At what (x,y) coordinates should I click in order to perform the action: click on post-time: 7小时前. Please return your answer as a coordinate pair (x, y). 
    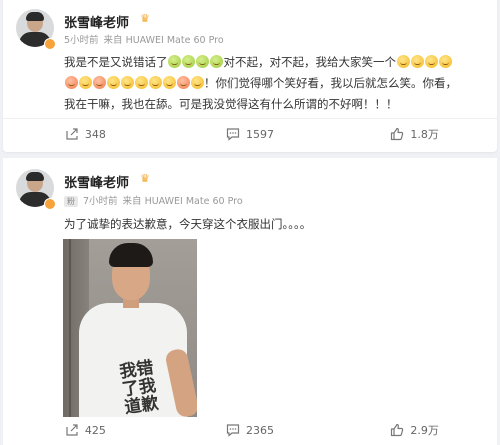
    Looking at the image, I should click on (100, 201).